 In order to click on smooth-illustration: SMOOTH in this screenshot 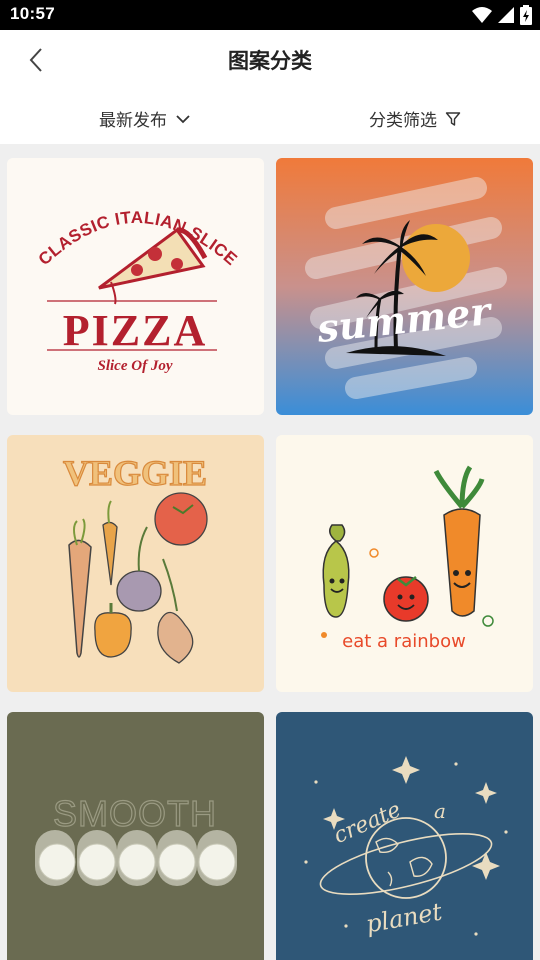, I will do `click(136, 839)`.